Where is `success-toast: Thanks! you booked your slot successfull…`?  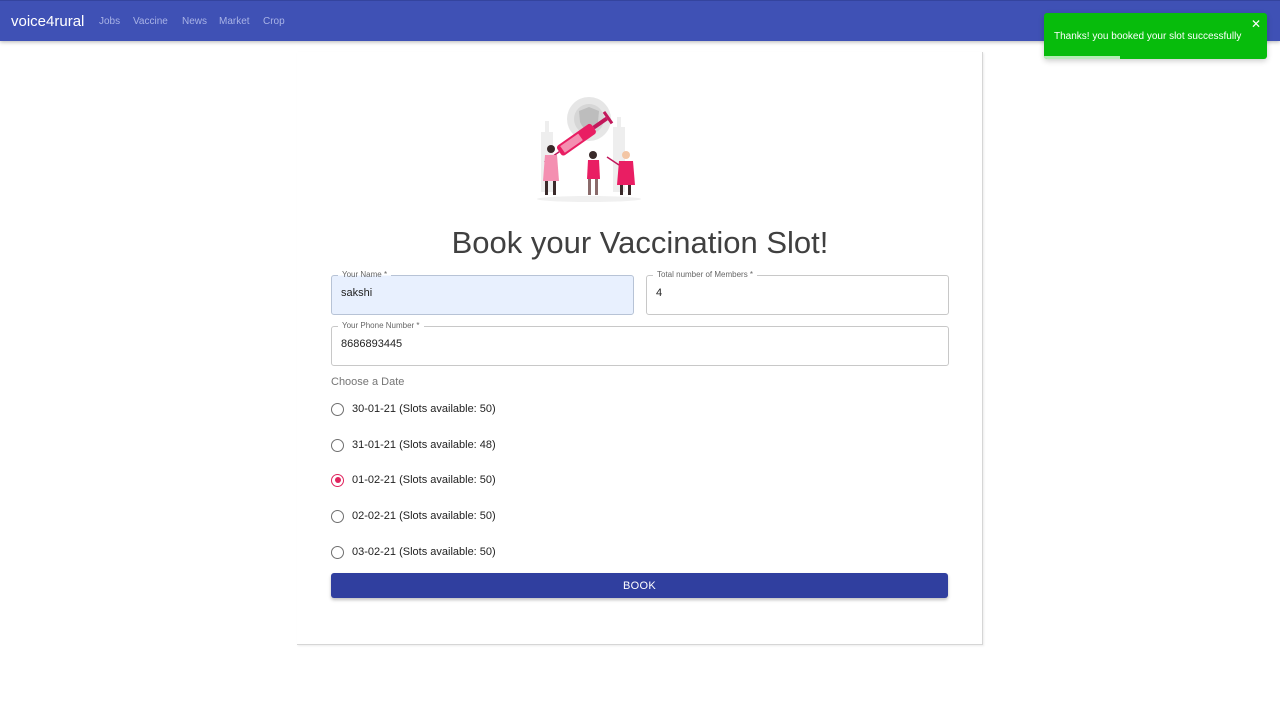 success-toast: Thanks! you booked your slot successfull… is located at coordinates (1155, 36).